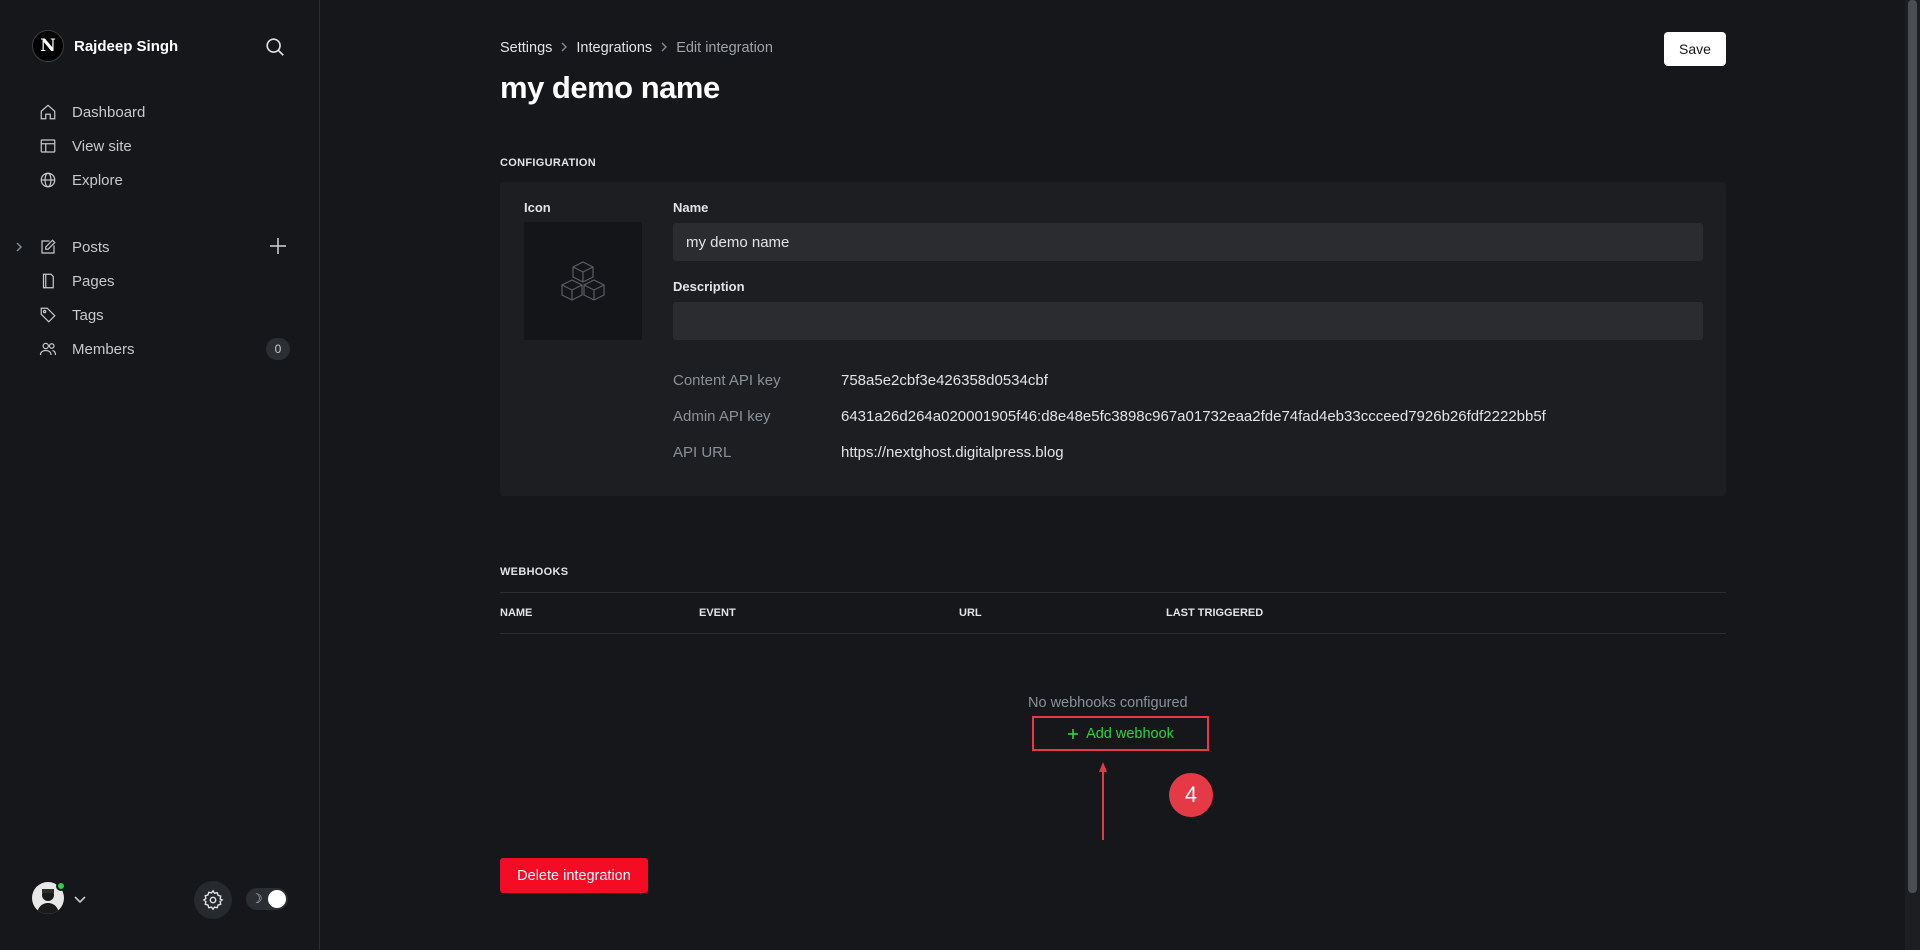  I want to click on webhooks-table-header: NAME EVENT URL LAST TRIGGERED, so click(1113, 613).